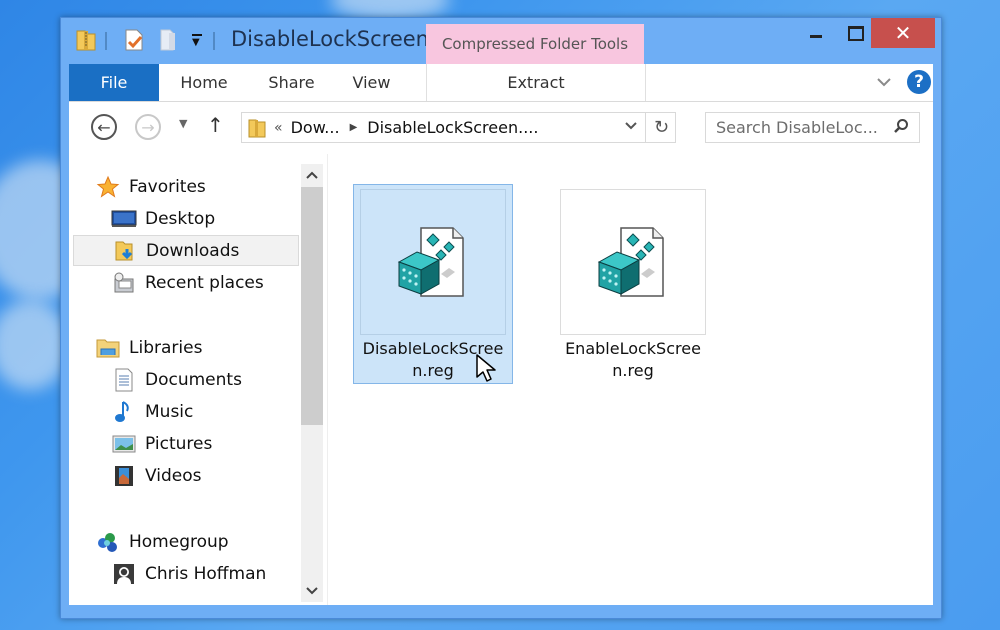 The image size is (1000, 630). Describe the element at coordinates (167, 187) in the screenshot. I see `nav-favorites-label: Favorites` at that location.